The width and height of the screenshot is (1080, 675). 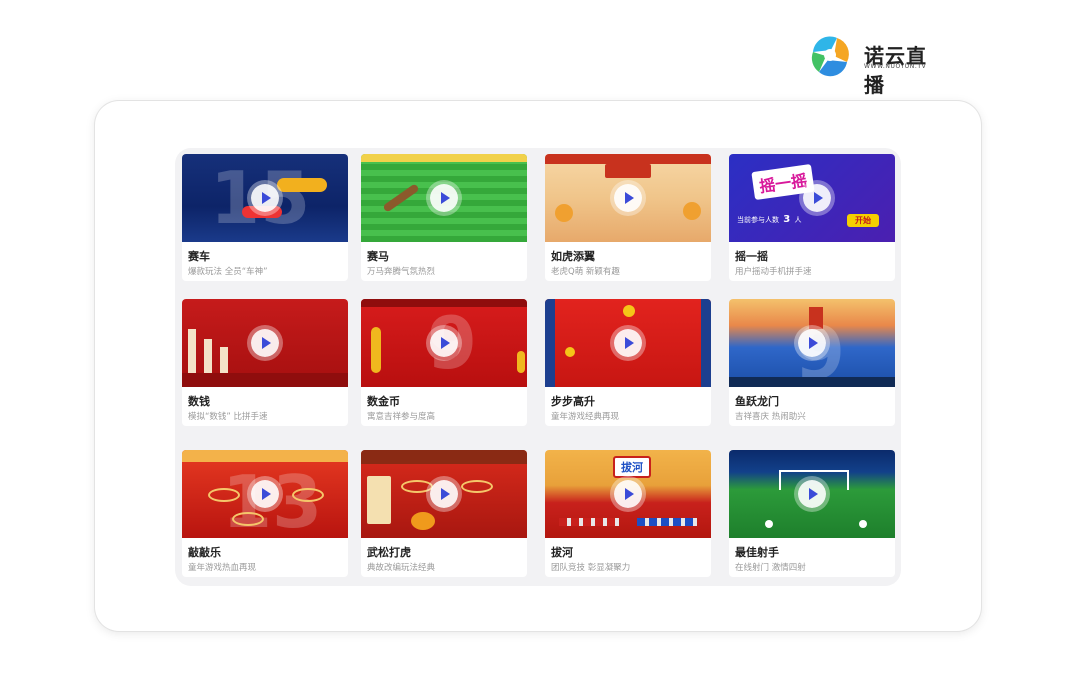 I want to click on game-subtitle: 童年游戏热血再现, so click(x=222, y=568).